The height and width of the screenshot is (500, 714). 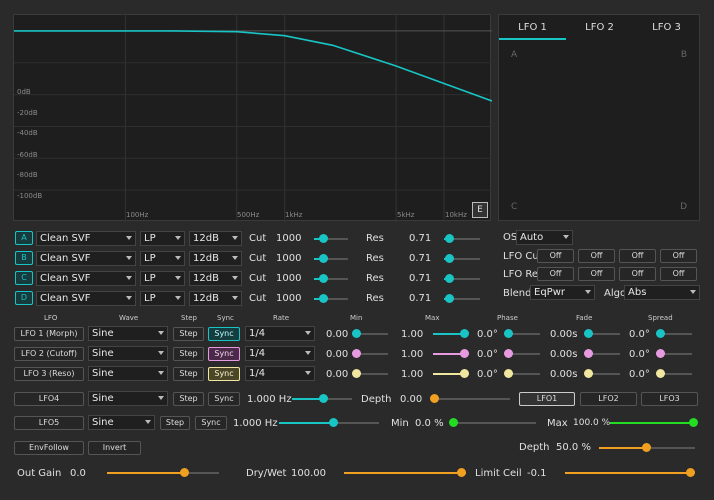 I want to click on lfo4-target-lfo1: LFO1, so click(x=547, y=399).